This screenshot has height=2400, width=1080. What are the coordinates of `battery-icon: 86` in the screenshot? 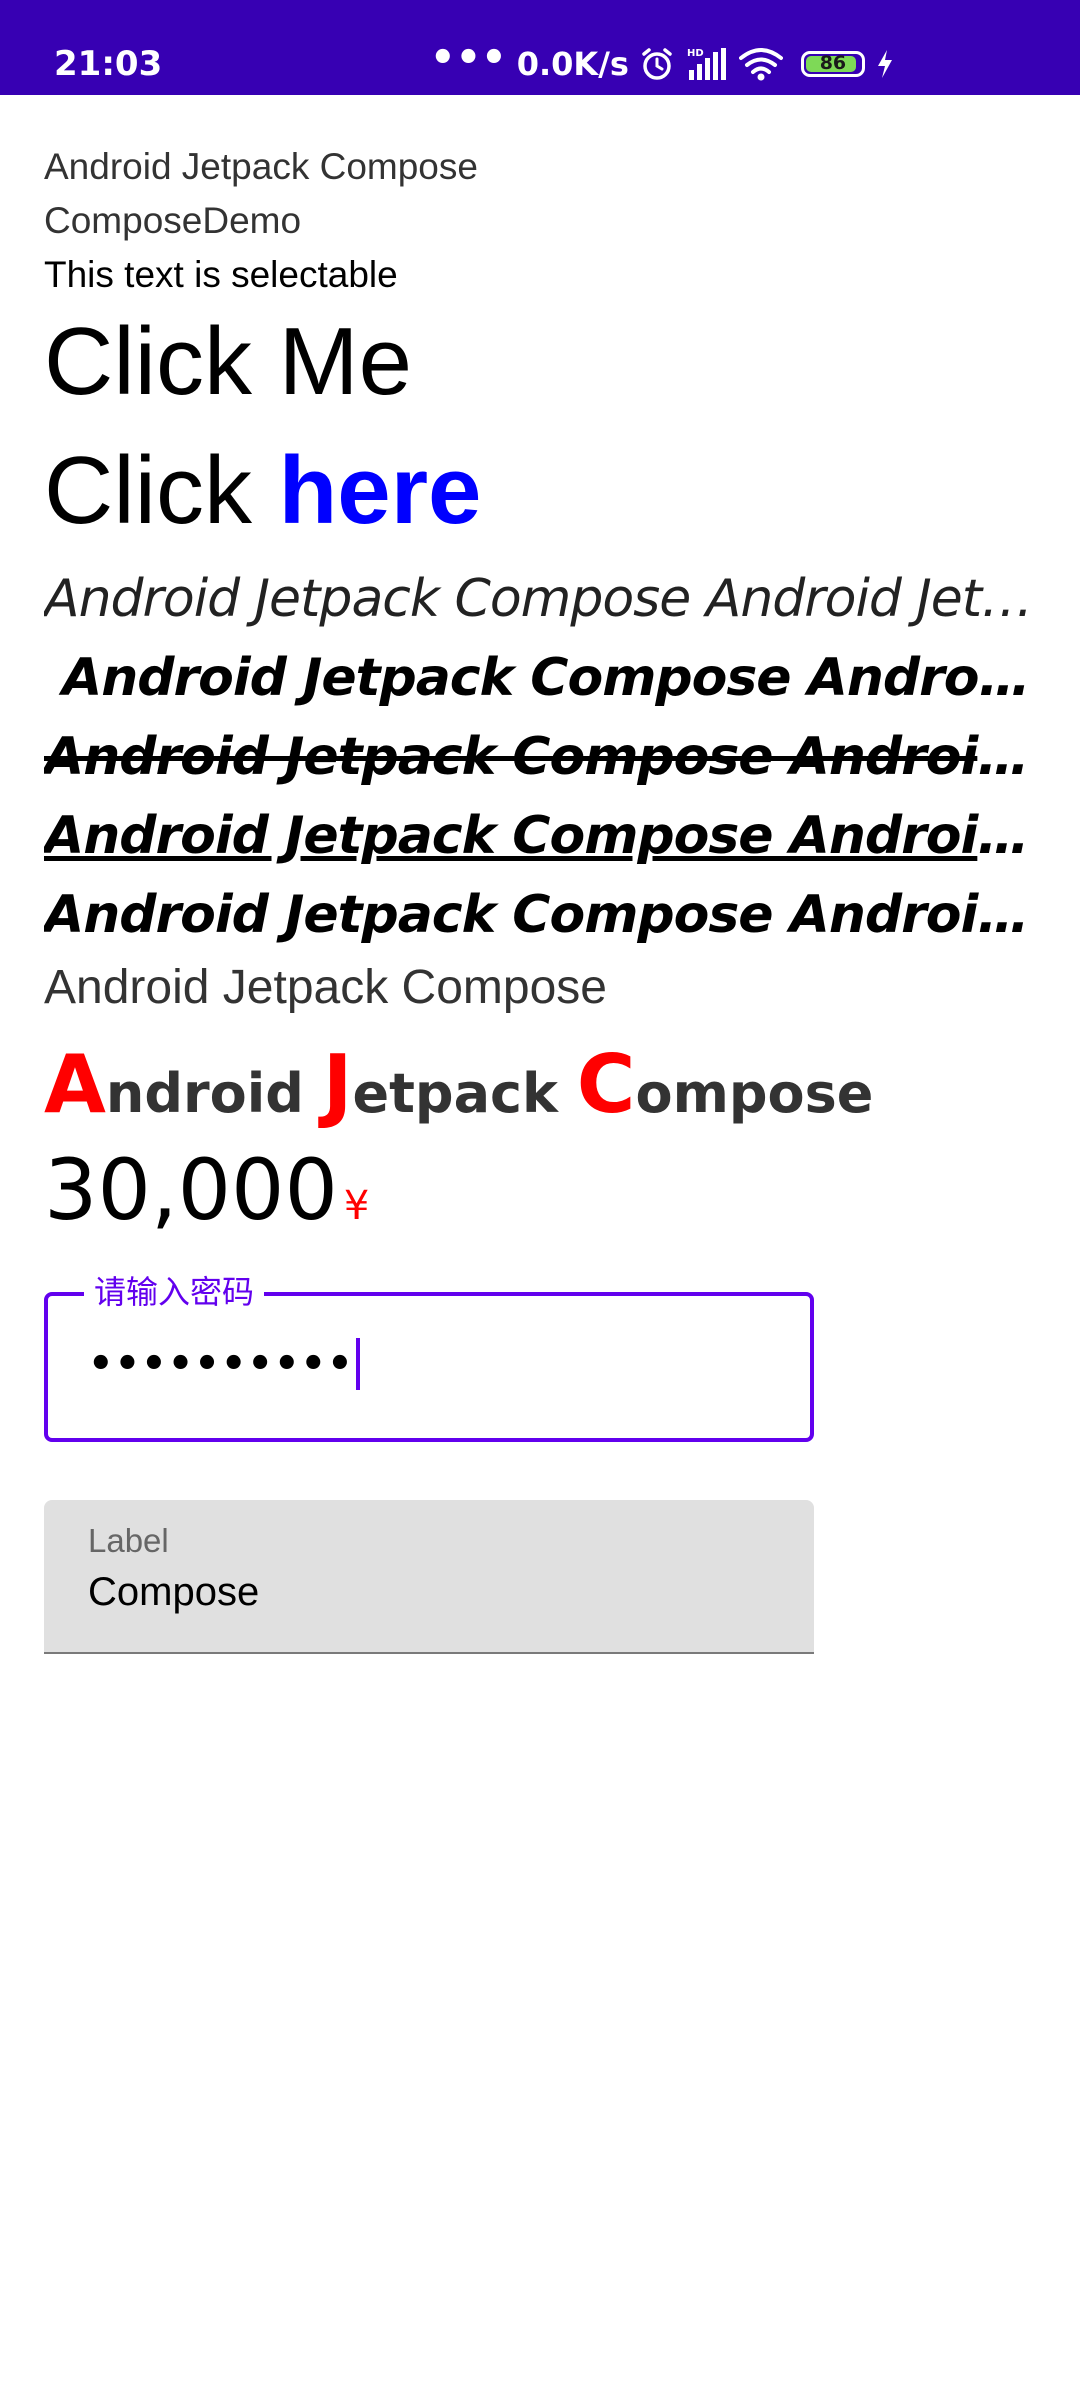 It's located at (832, 64).